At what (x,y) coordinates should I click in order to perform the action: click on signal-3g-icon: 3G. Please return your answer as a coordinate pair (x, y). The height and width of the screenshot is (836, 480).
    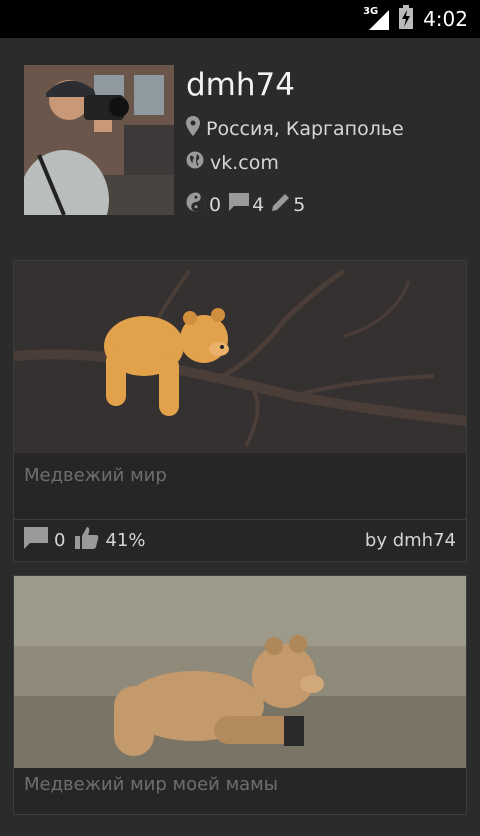
    Looking at the image, I should click on (376, 18).